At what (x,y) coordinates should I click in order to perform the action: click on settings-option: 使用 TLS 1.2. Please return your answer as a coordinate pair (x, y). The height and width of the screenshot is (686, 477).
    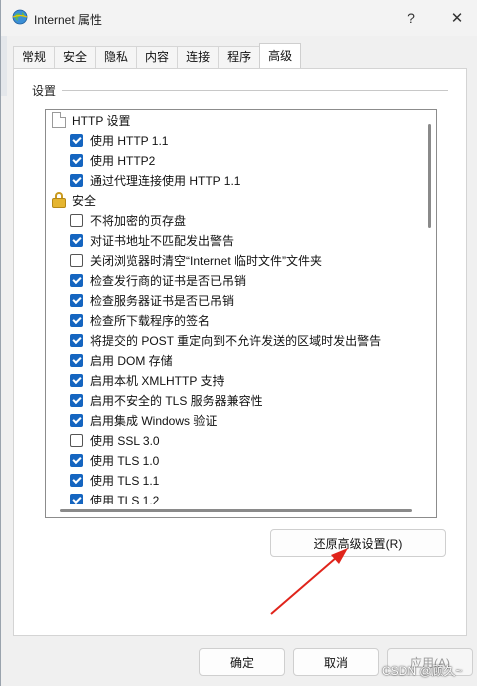
    Looking at the image, I should click on (235, 497).